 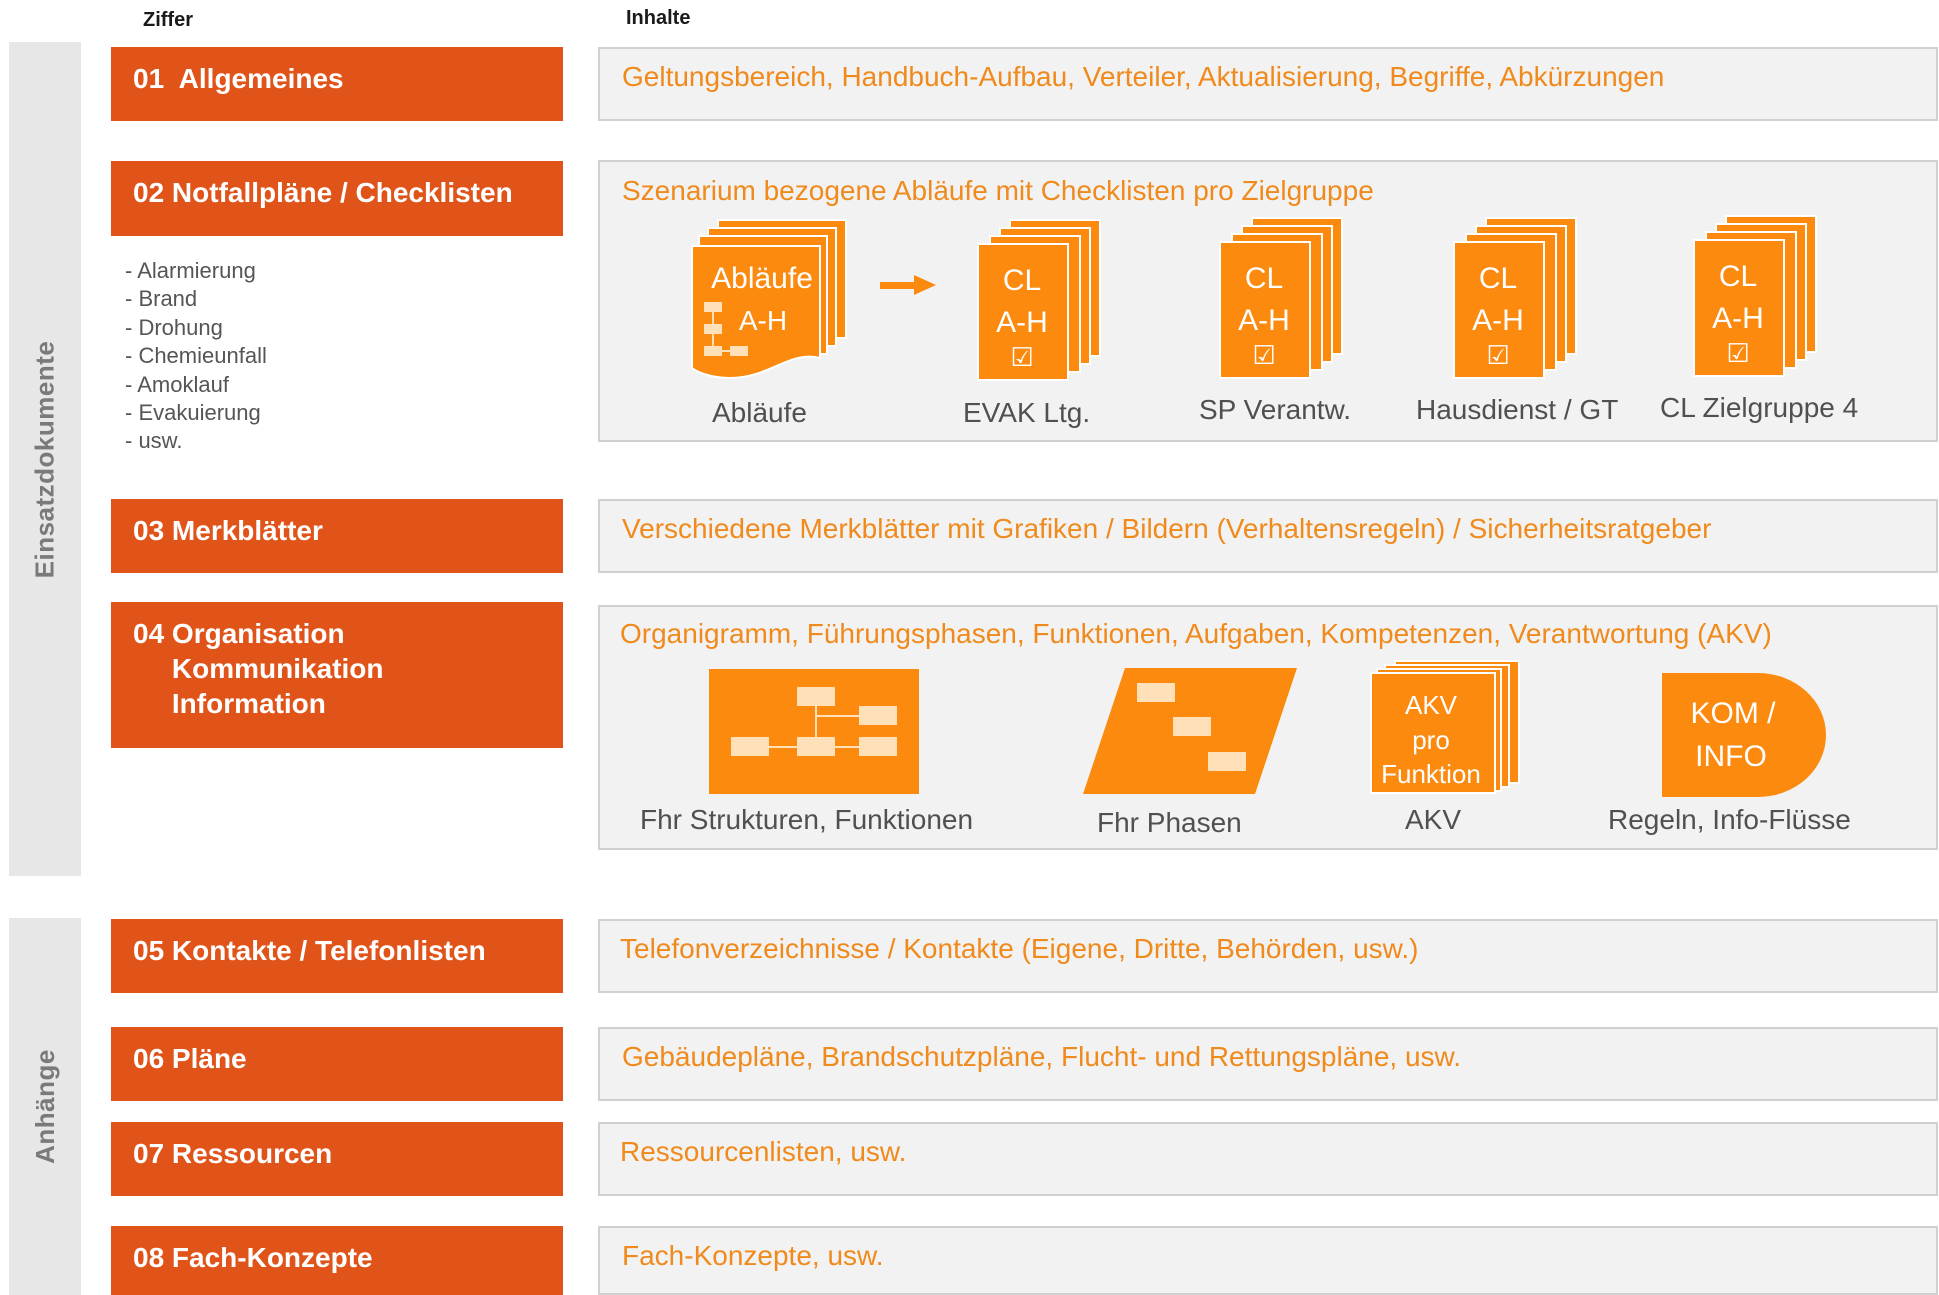 I want to click on svg-text: Funktion, so click(x=1431, y=774).